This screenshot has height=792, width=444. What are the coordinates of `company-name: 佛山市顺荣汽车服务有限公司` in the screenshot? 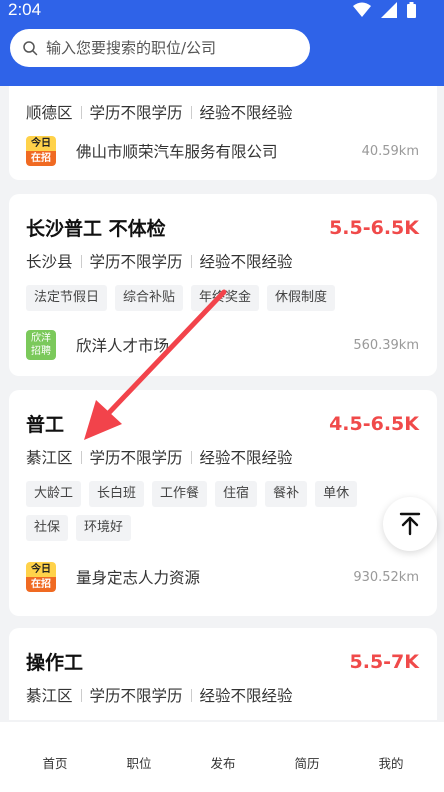 It's located at (177, 152).